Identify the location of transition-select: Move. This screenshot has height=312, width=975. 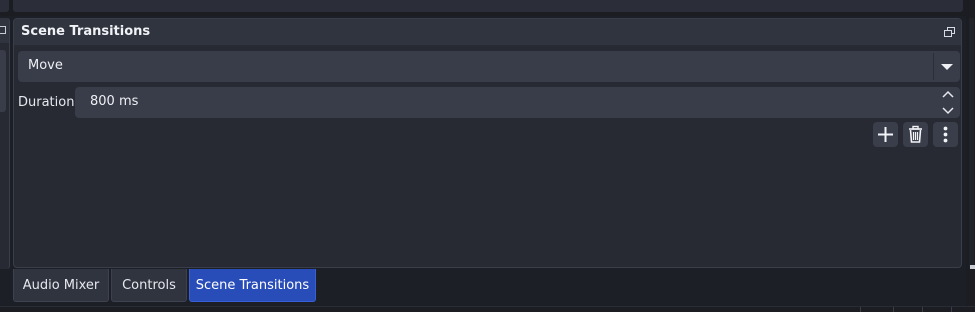
(489, 66).